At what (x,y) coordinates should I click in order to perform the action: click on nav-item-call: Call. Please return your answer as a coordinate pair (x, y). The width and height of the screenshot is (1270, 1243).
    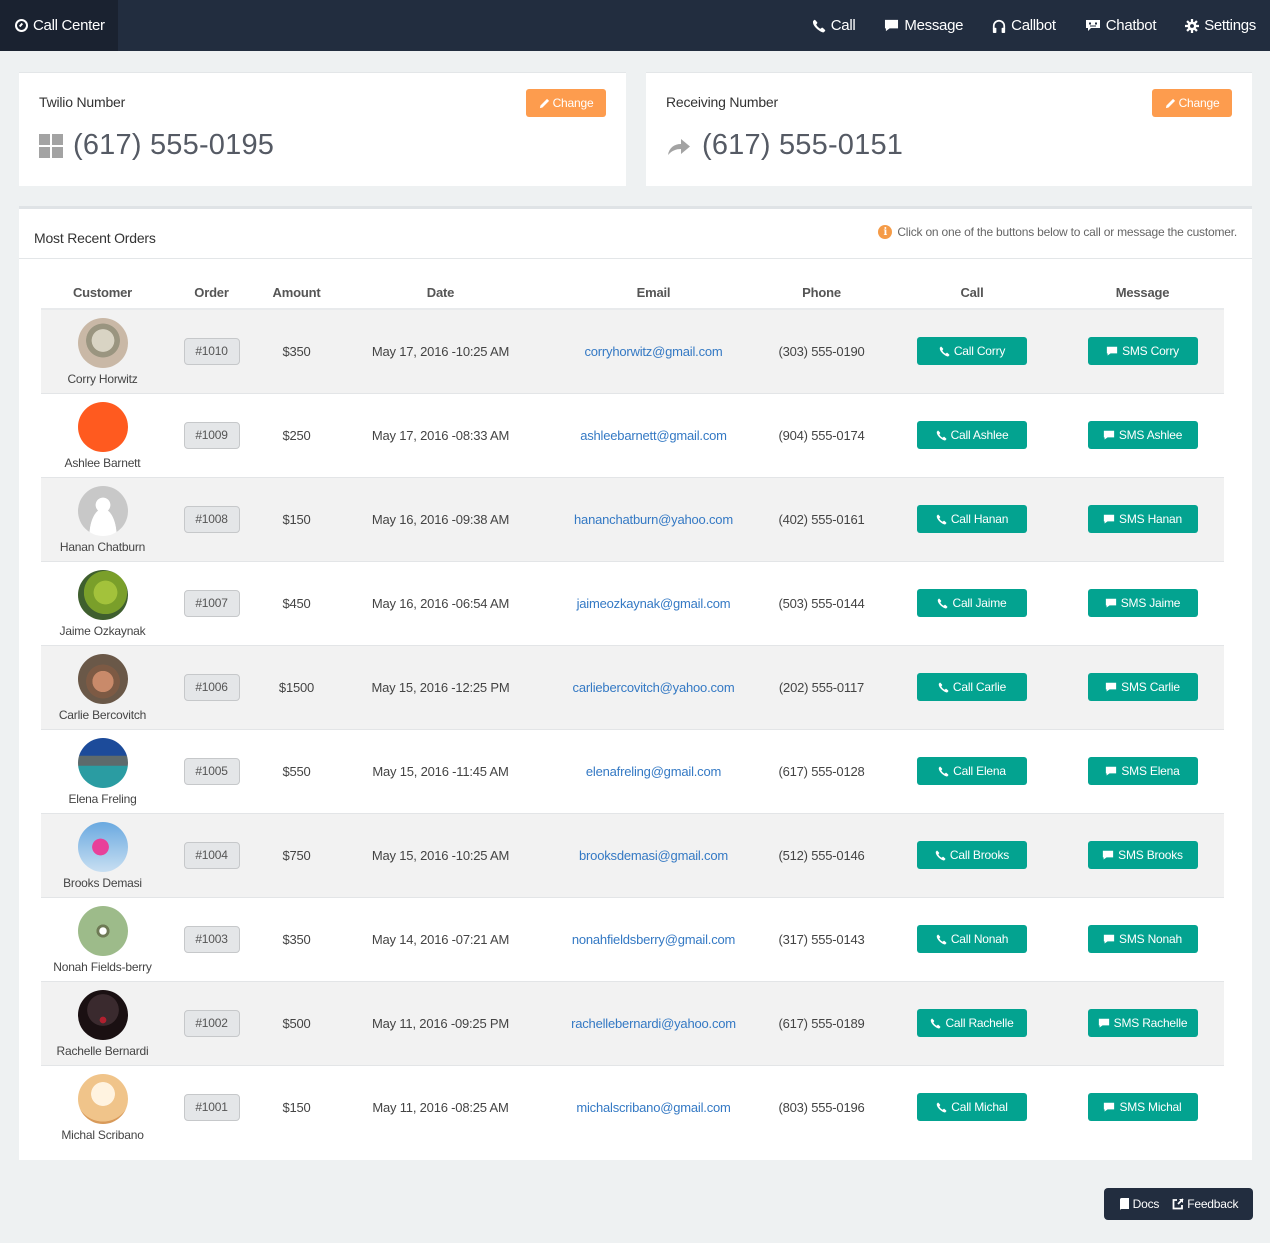
    Looking at the image, I should click on (834, 25).